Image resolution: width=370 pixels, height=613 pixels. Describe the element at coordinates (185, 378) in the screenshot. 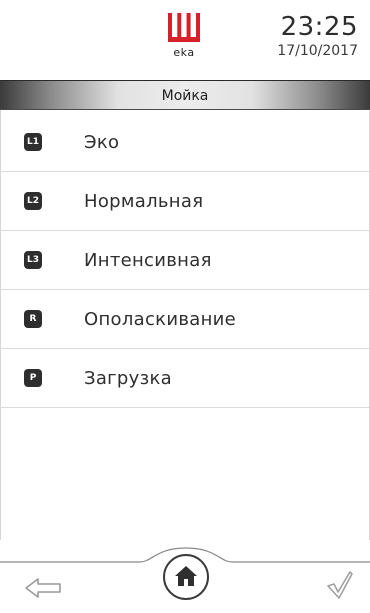

I see `list-item-loading: P Загрузка` at that location.